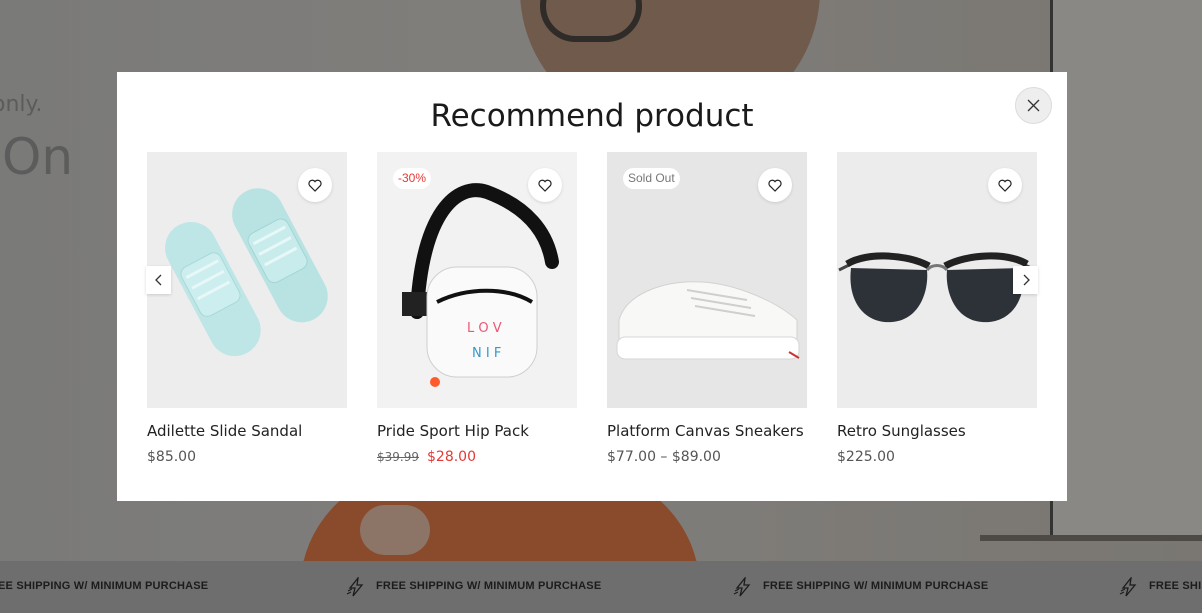 This screenshot has width=1202, height=613. I want to click on hero-model-hand, so click(395, 530).